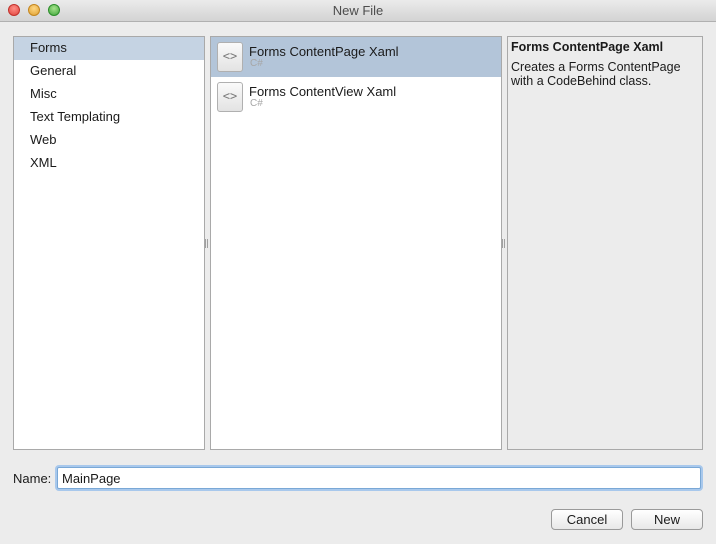 The height and width of the screenshot is (544, 716). Describe the element at coordinates (323, 91) in the screenshot. I see `template-name: Forms ContentView Xaml` at that location.